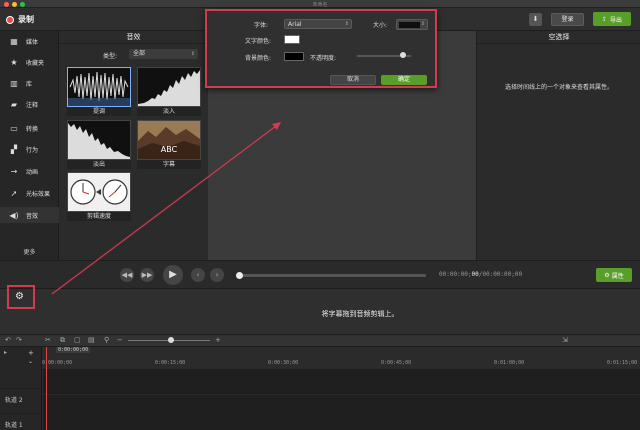  Describe the element at coordinates (21, 421) in the screenshot. I see `track-label-1: 轨道 1` at that location.